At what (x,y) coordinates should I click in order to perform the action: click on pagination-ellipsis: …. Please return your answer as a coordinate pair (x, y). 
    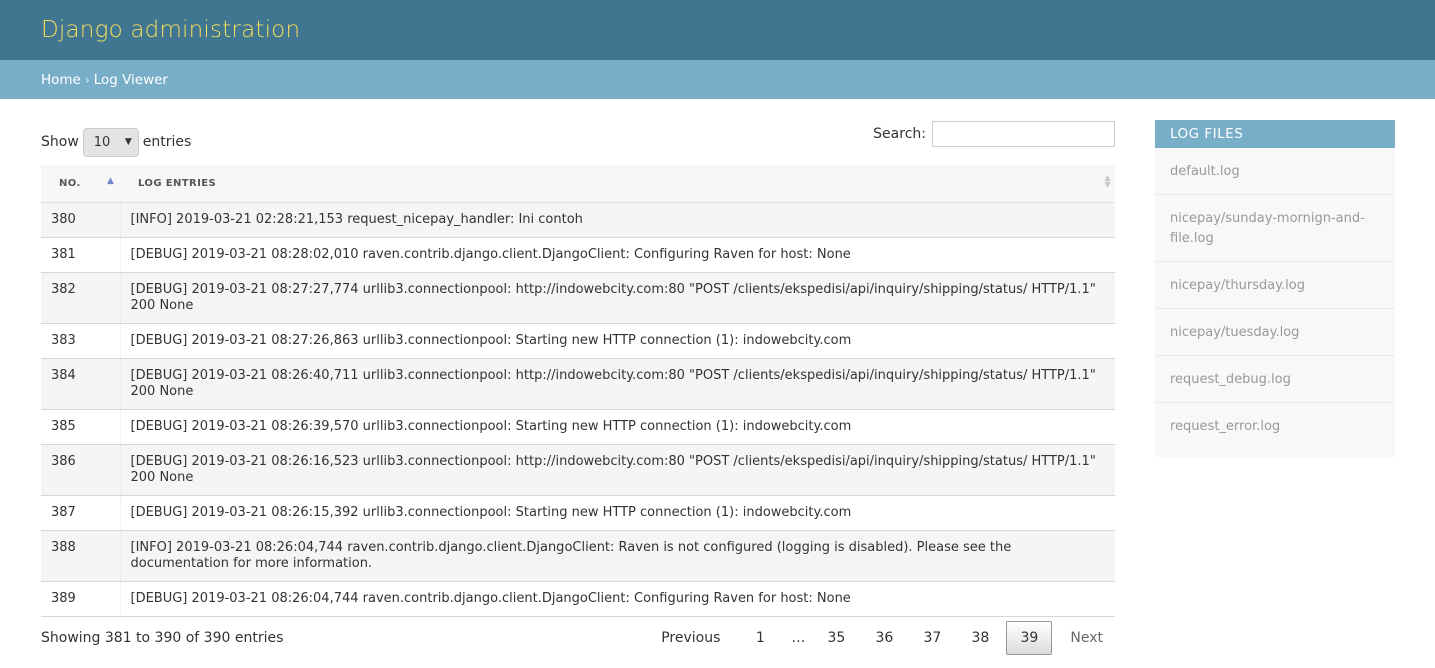
    Looking at the image, I should click on (798, 637).